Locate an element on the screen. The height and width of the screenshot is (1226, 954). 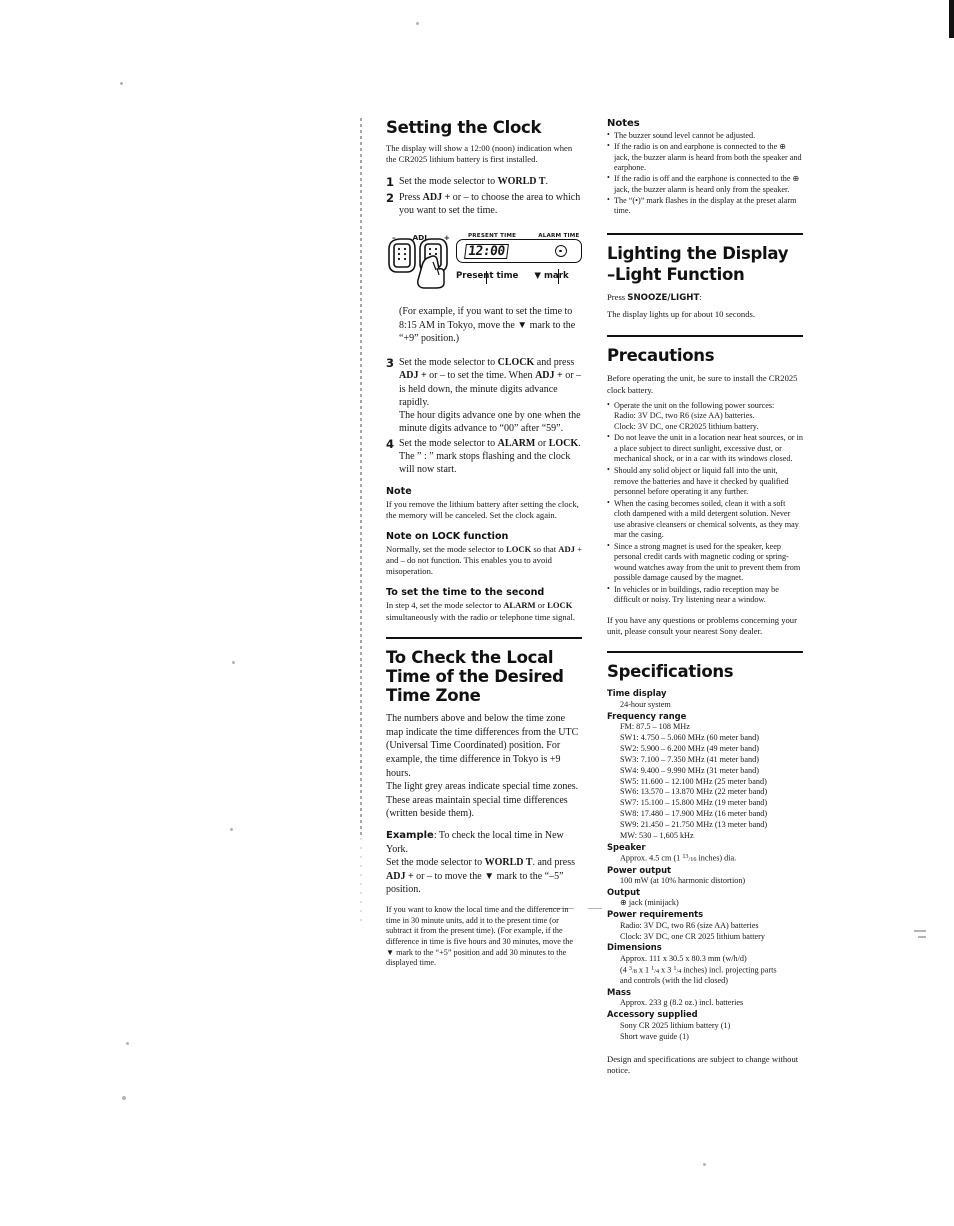
spec-value: SW4: 9.400 – 9.990 MHz (31 meter band) is located at coordinates (689, 770).